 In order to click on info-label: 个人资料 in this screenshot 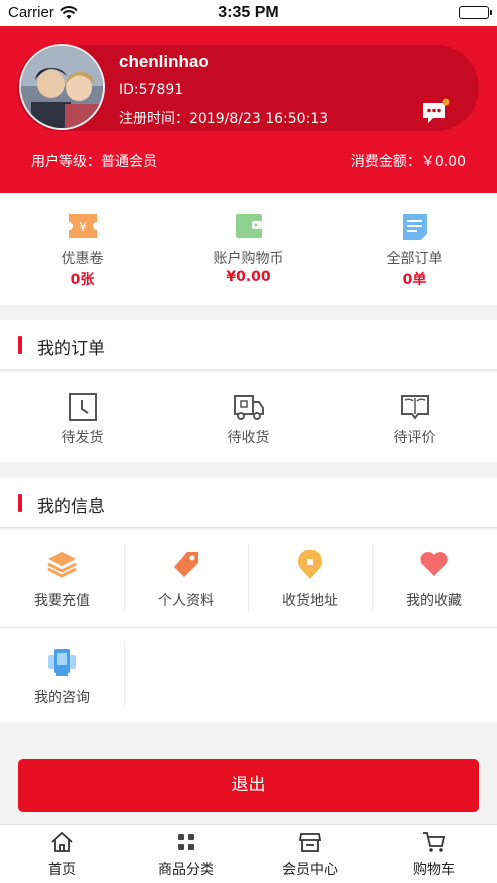, I will do `click(186, 601)`.